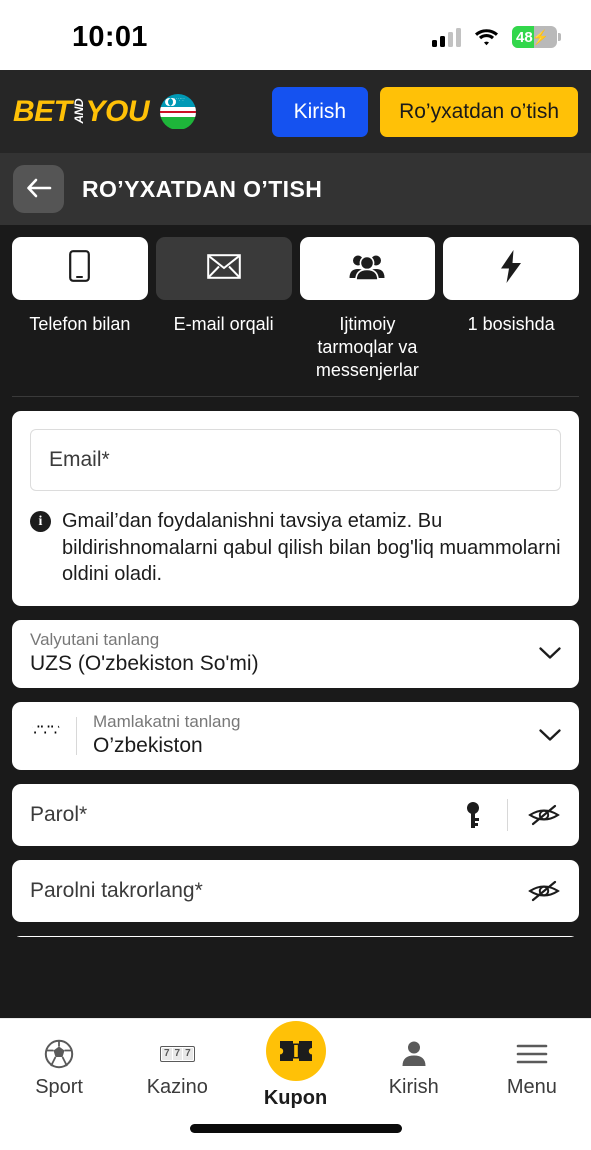 The height and width of the screenshot is (1150, 591). I want to click on logo-part-and: AND, so click(78, 111).